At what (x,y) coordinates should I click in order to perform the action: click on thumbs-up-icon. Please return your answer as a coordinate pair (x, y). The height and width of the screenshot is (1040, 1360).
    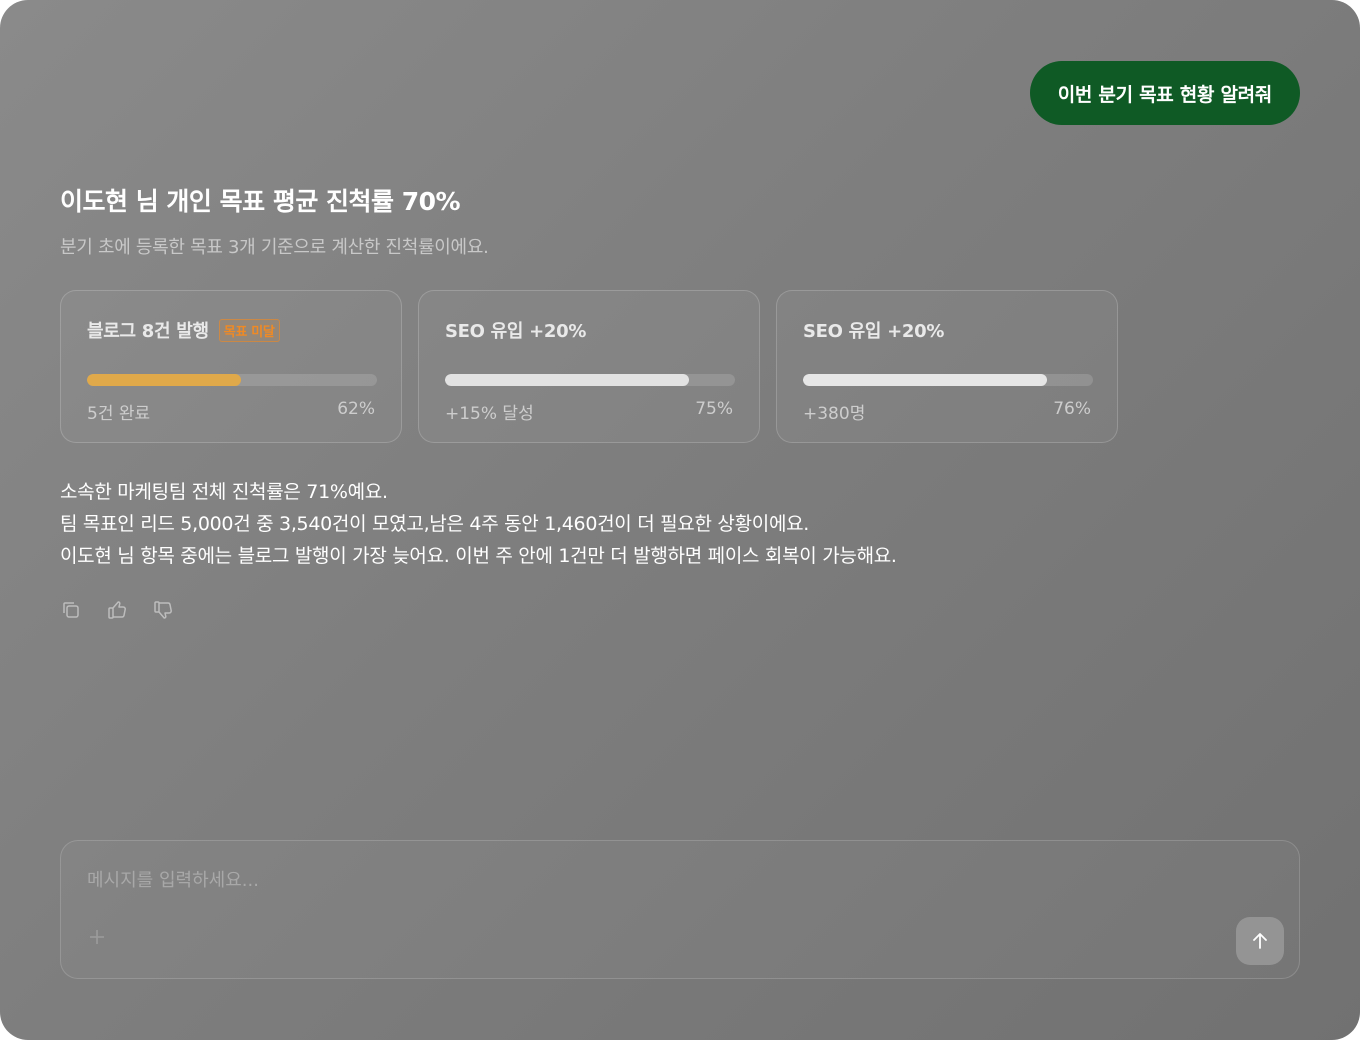
    Looking at the image, I should click on (117, 610).